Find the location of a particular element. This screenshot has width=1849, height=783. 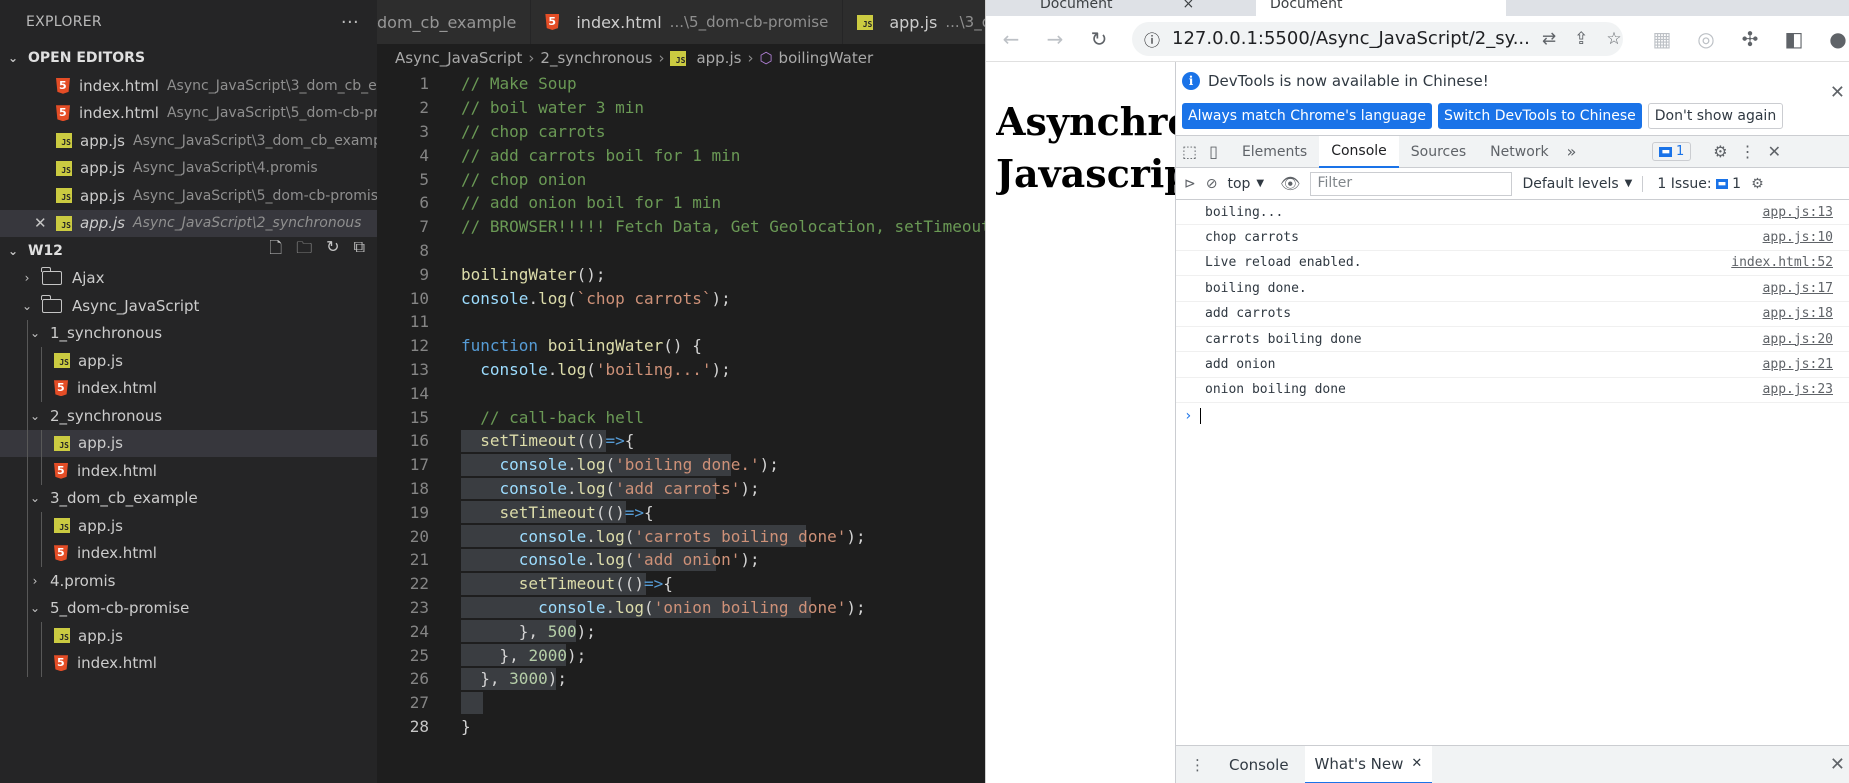

open-editor-path: Async_JavaScript\5_dom-cb-promise is located at coordinates (255, 195).